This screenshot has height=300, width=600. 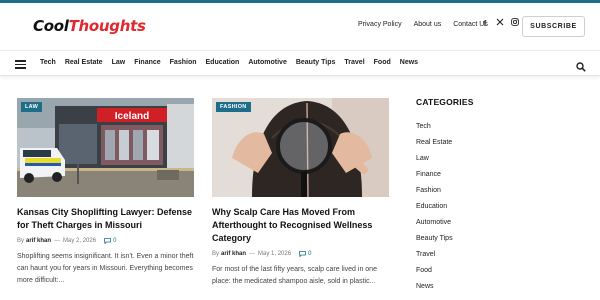 What do you see at coordinates (147, 62) in the screenshot?
I see `nav-item-finance: Finance` at bounding box center [147, 62].